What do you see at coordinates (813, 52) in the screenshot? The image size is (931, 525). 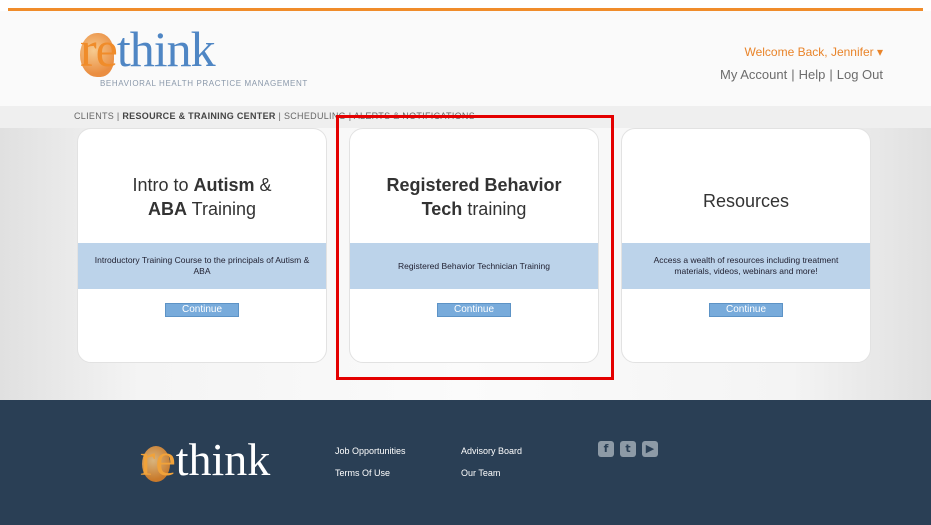 I see `welcome-user-dropdown: Welcome Back, Jennifer ▾` at bounding box center [813, 52].